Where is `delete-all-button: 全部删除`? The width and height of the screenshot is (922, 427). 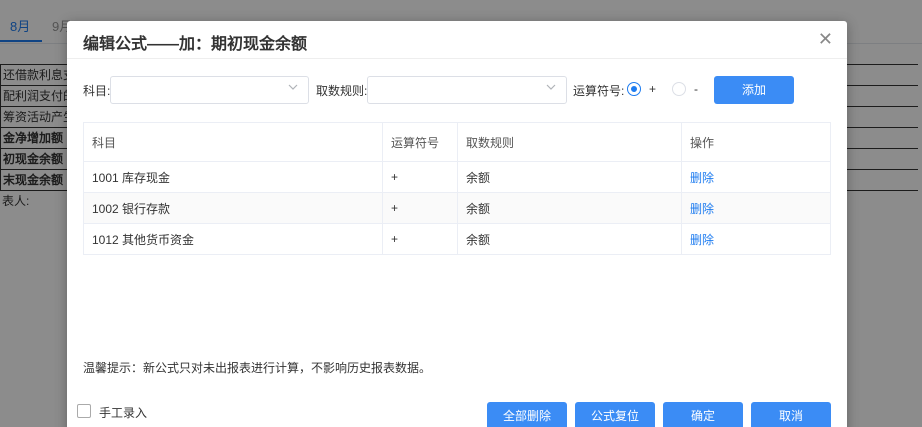
delete-all-button: 全部删除 is located at coordinates (527, 414).